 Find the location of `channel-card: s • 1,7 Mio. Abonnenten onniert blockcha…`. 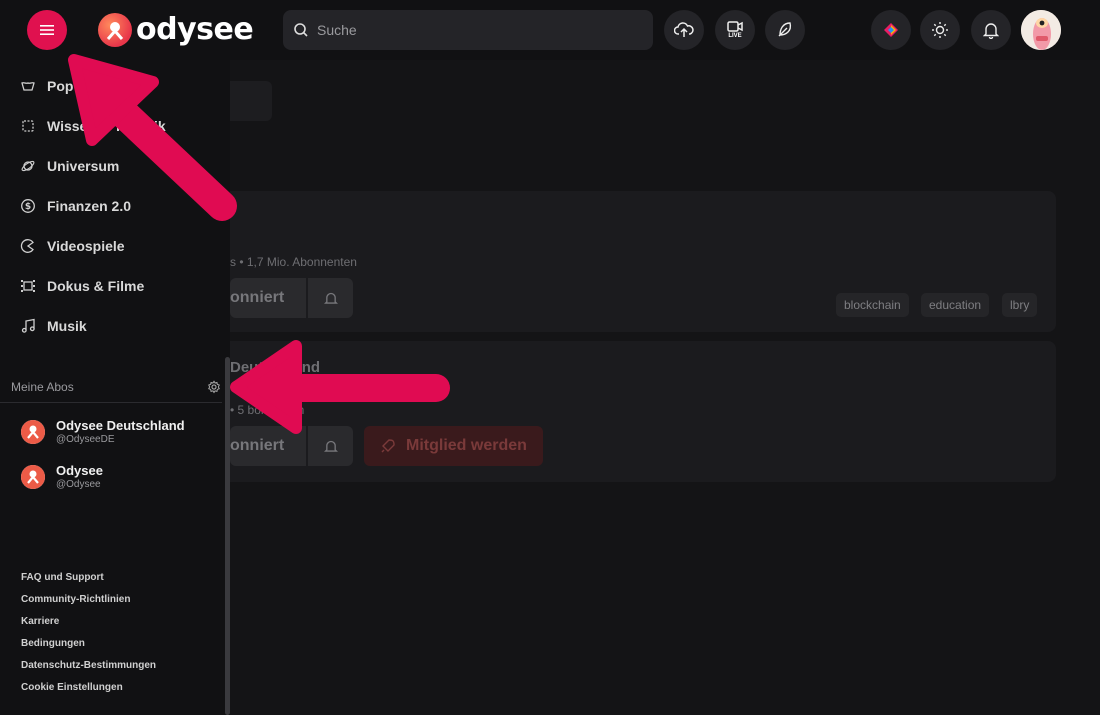

channel-card: s • 1,7 Mio. Abonnenten onniert blockcha… is located at coordinates (643, 261).